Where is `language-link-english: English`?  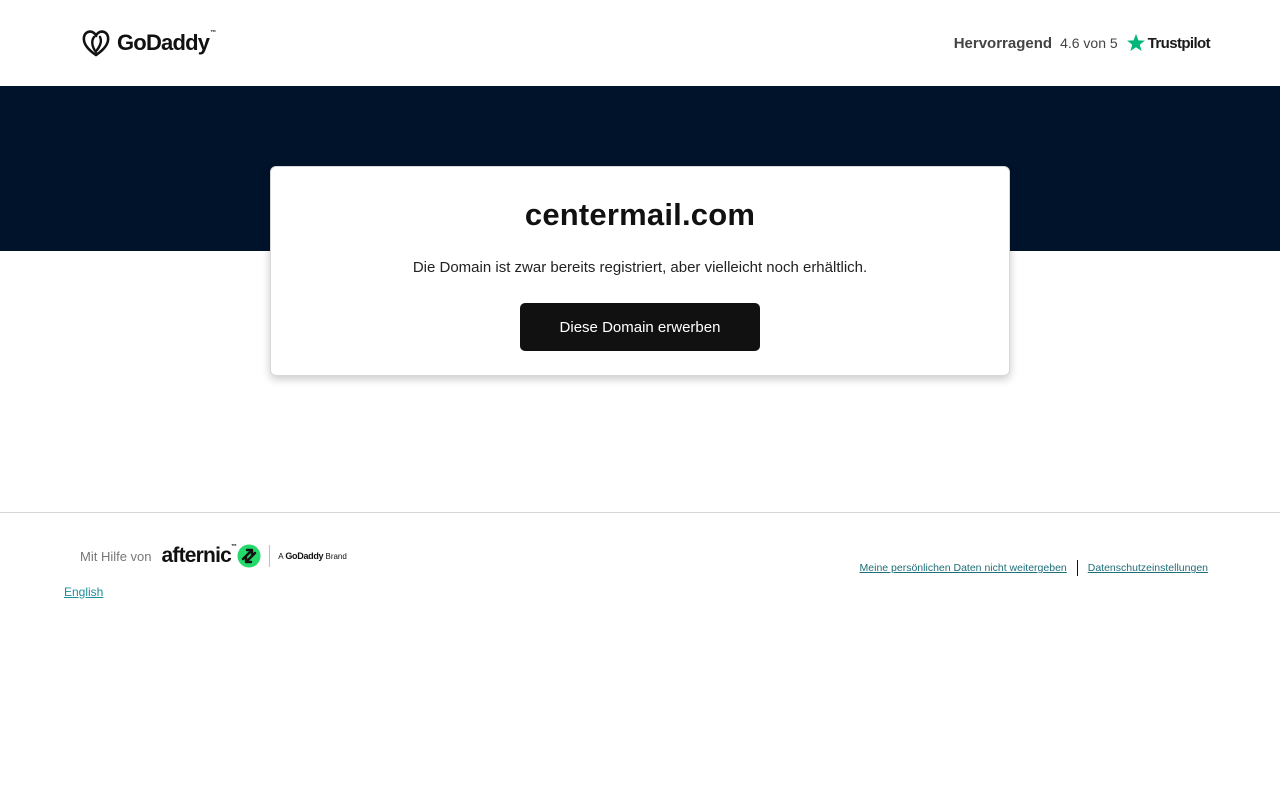
language-link-english: English is located at coordinates (83, 592).